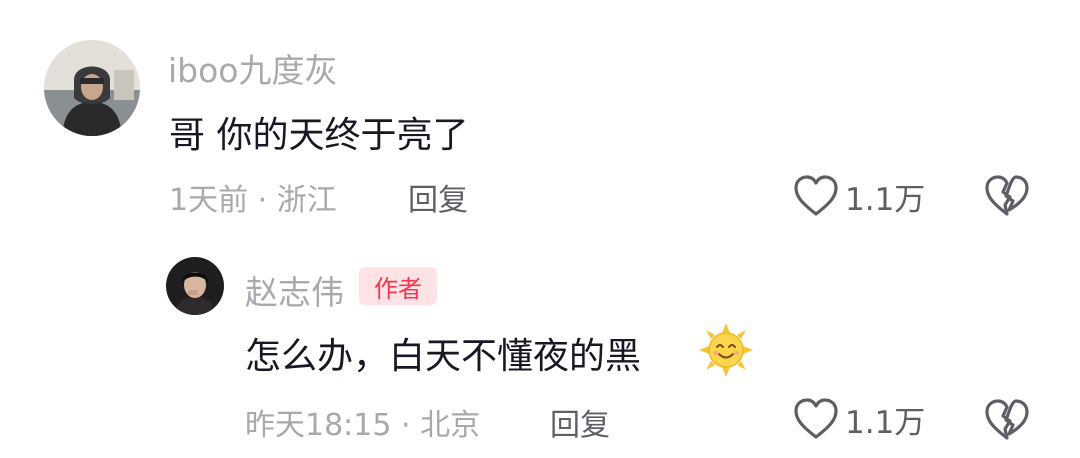 The image size is (1080, 458). I want to click on smiling-sun-emoji-icon, so click(726, 350).